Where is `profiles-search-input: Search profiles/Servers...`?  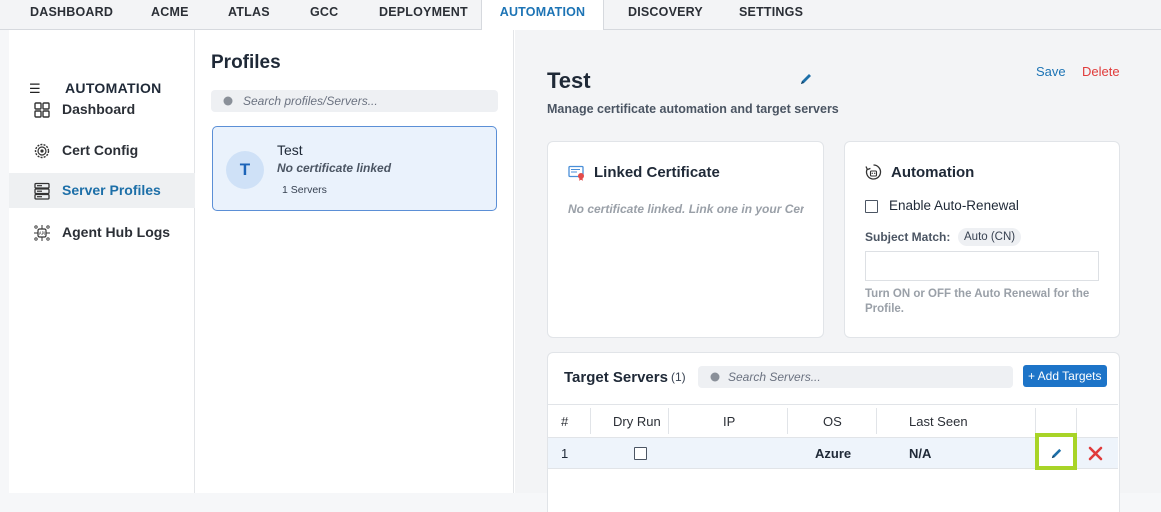 profiles-search-input: Search profiles/Servers... is located at coordinates (354, 101).